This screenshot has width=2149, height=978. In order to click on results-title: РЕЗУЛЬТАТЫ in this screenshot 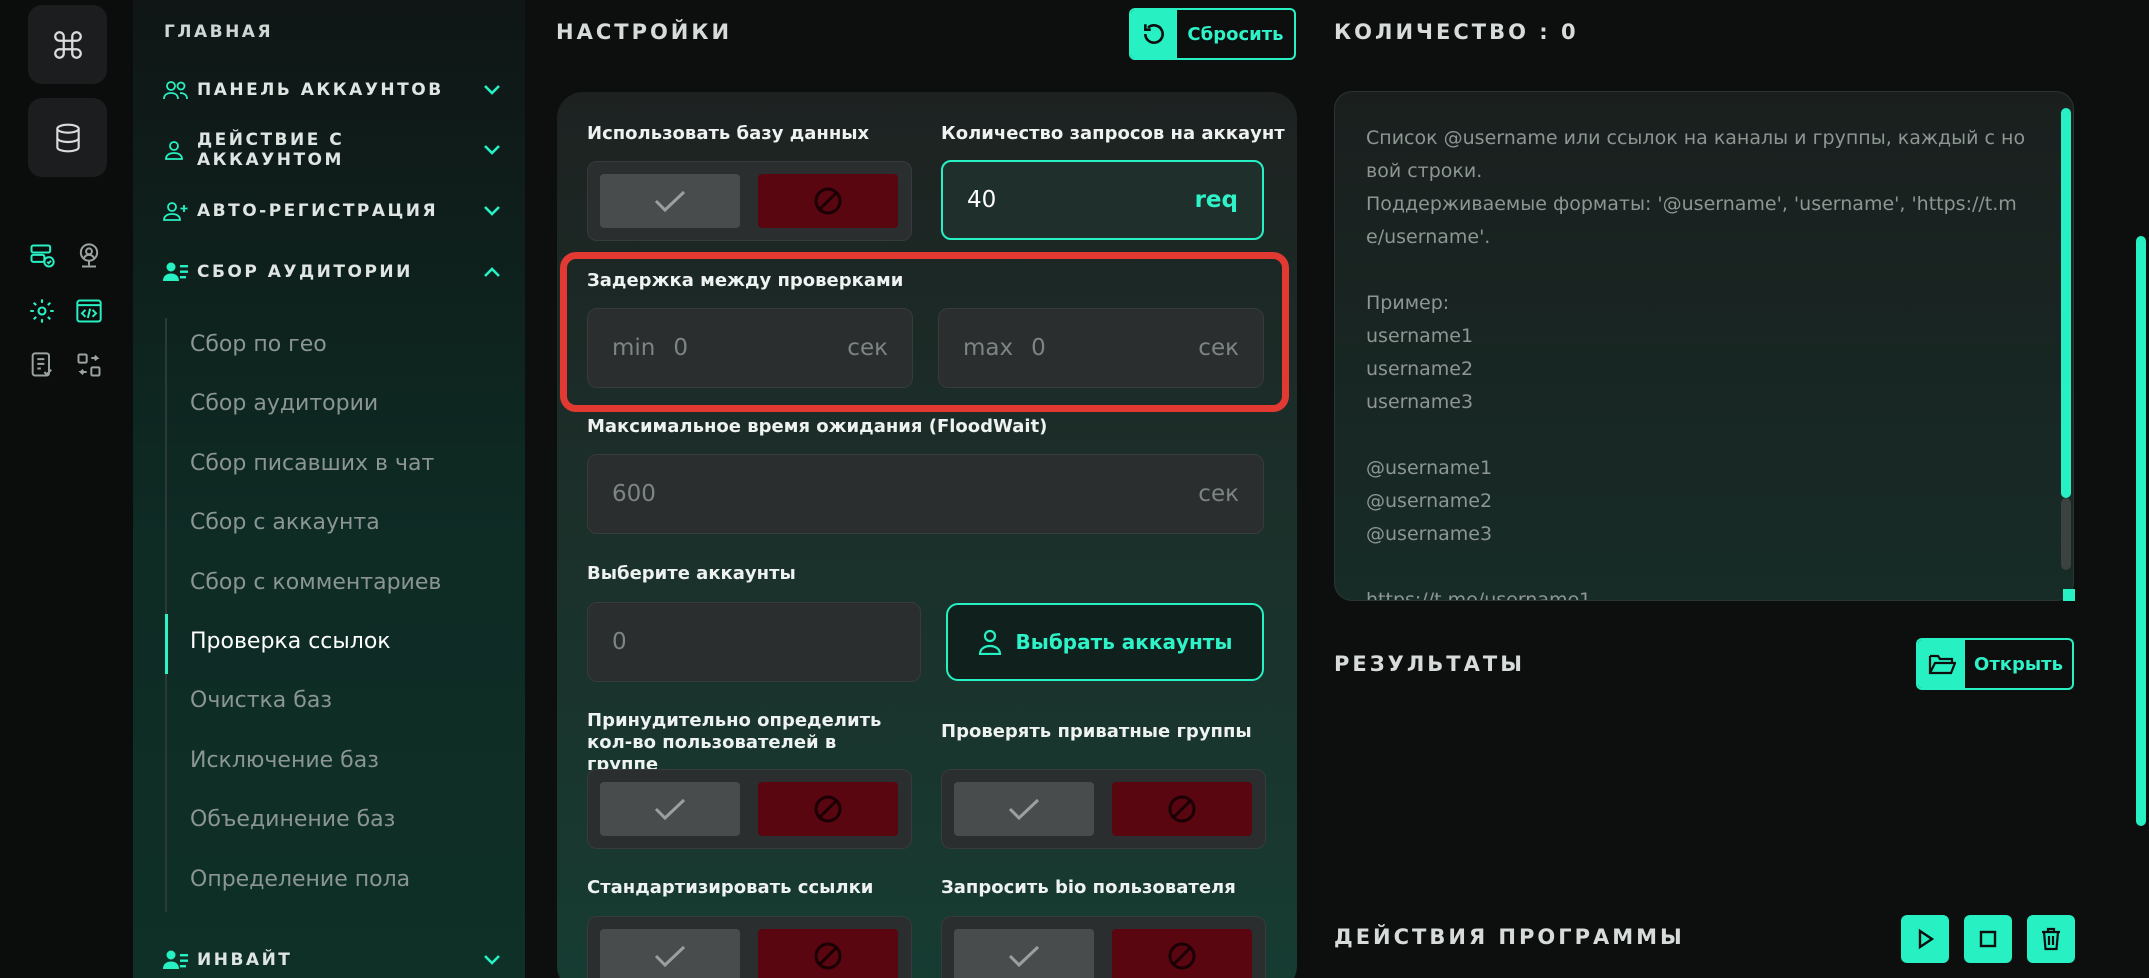, I will do `click(1429, 664)`.